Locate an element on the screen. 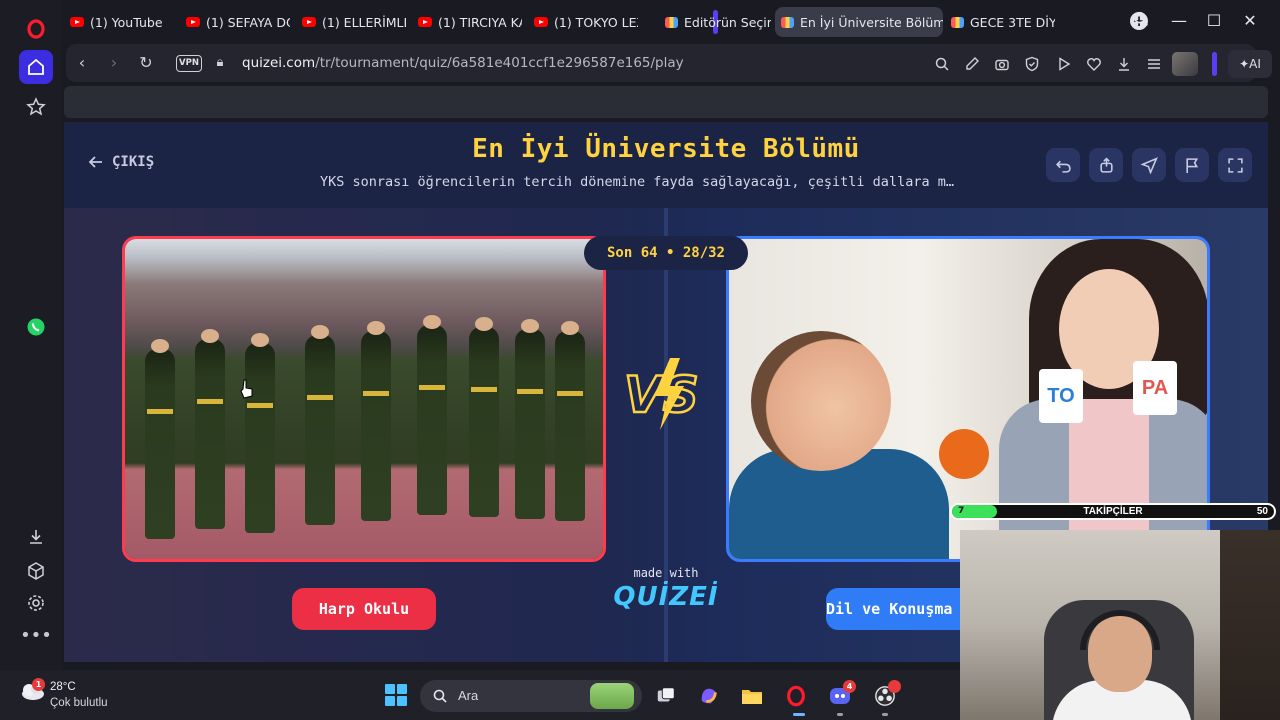 The height and width of the screenshot is (720, 1280). fullscreen-icon is located at coordinates (1235, 165).